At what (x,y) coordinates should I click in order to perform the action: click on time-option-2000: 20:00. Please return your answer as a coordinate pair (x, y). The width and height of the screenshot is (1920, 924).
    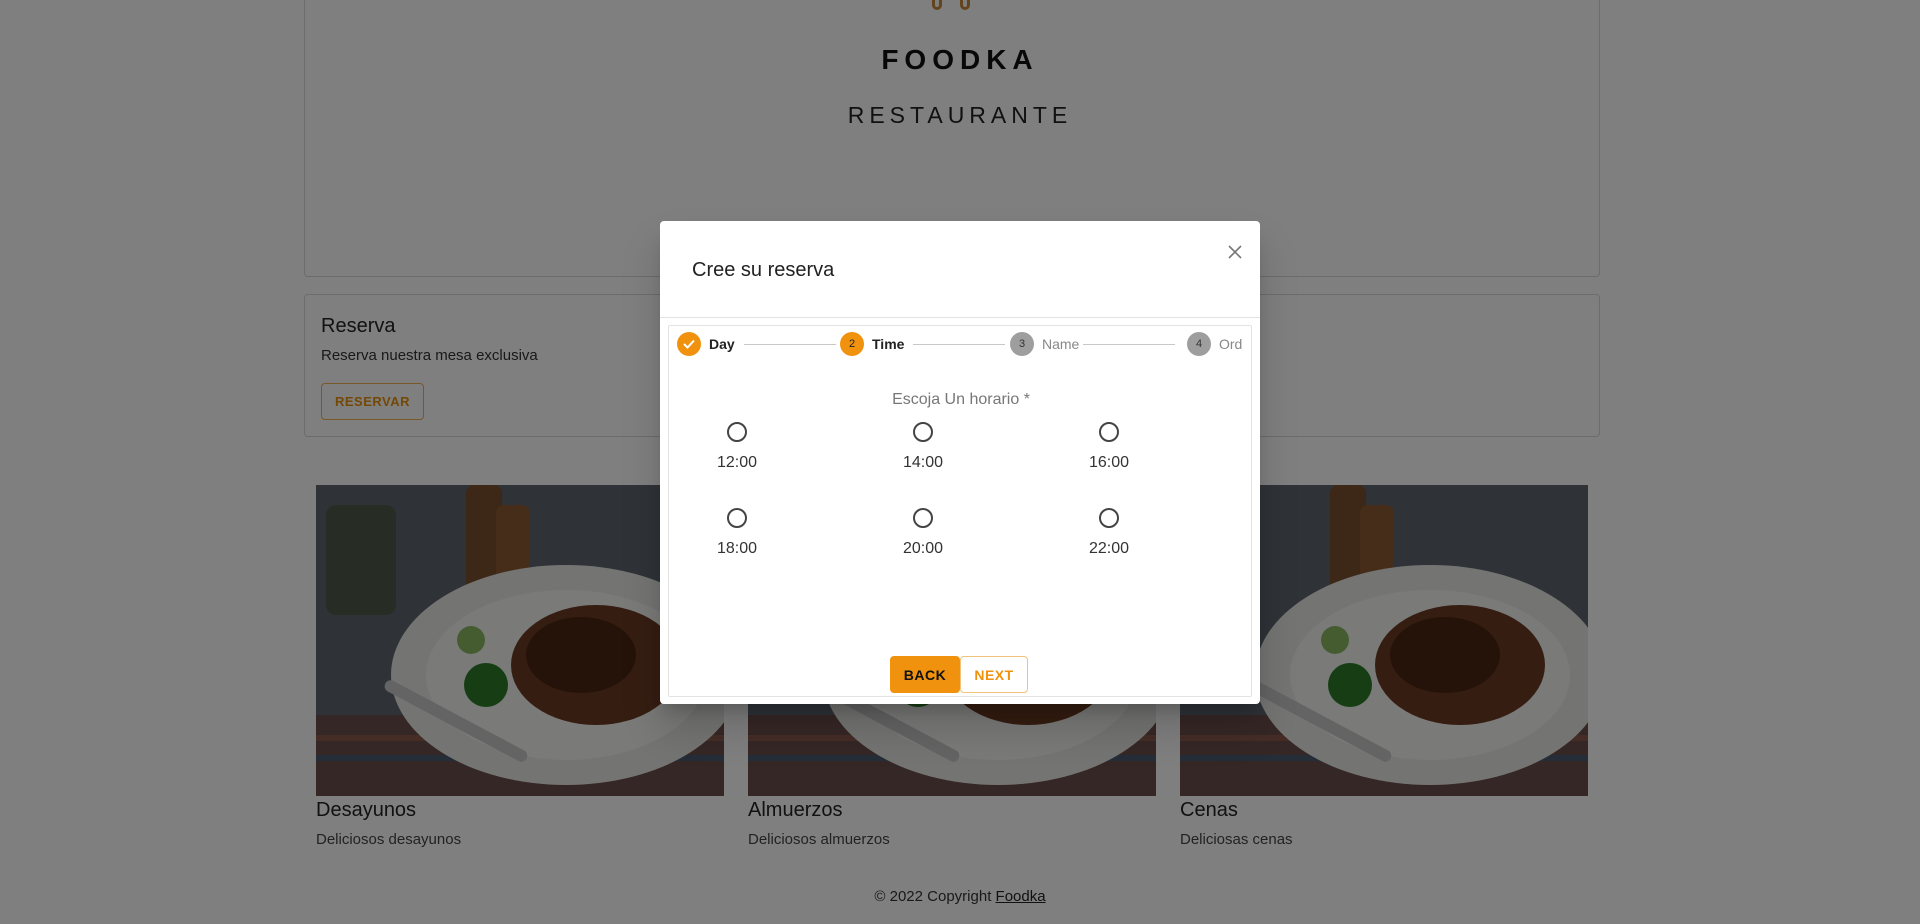
    Looking at the image, I should click on (923, 533).